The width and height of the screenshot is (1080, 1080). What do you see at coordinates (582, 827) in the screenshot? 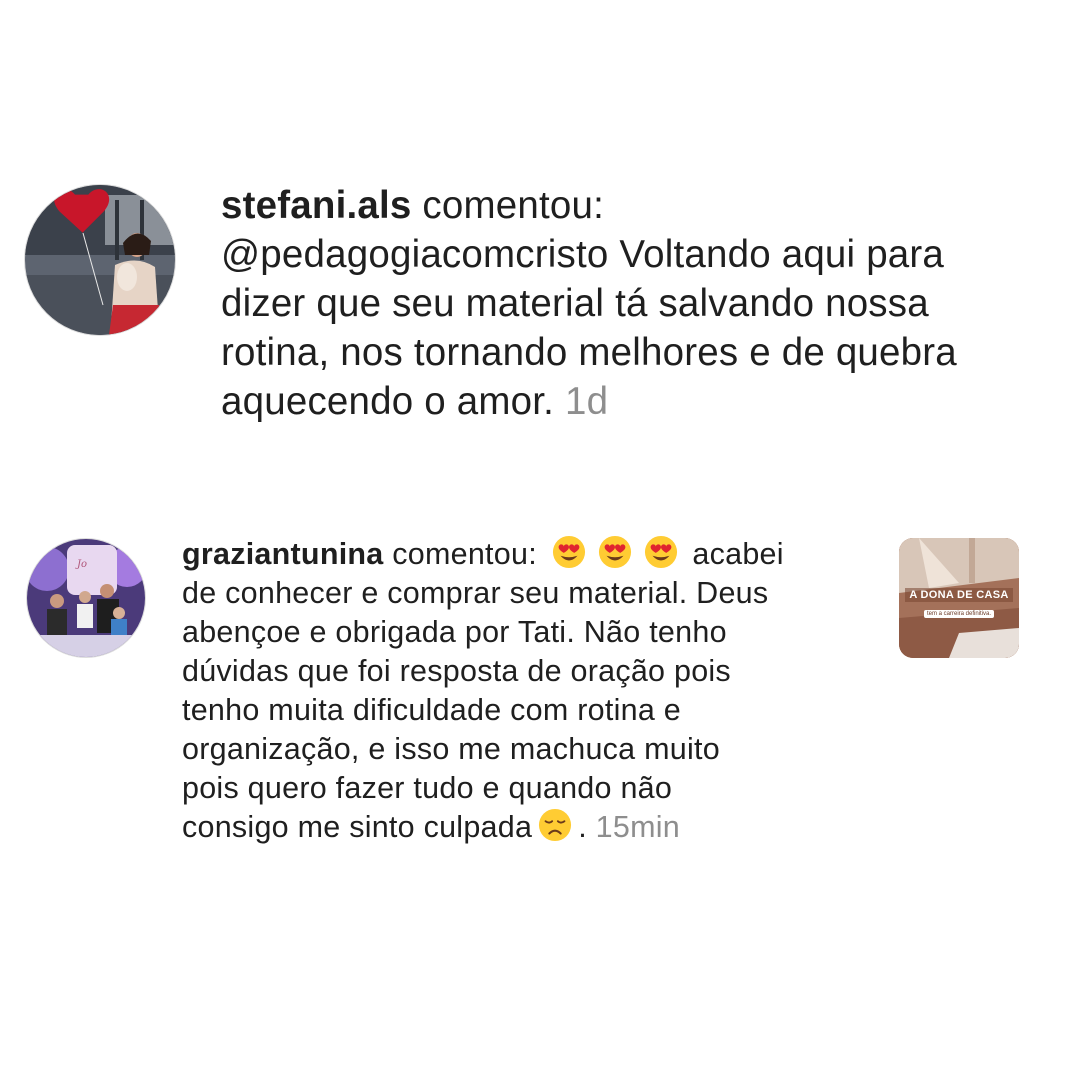
I see `comment-punctuation: .` at bounding box center [582, 827].